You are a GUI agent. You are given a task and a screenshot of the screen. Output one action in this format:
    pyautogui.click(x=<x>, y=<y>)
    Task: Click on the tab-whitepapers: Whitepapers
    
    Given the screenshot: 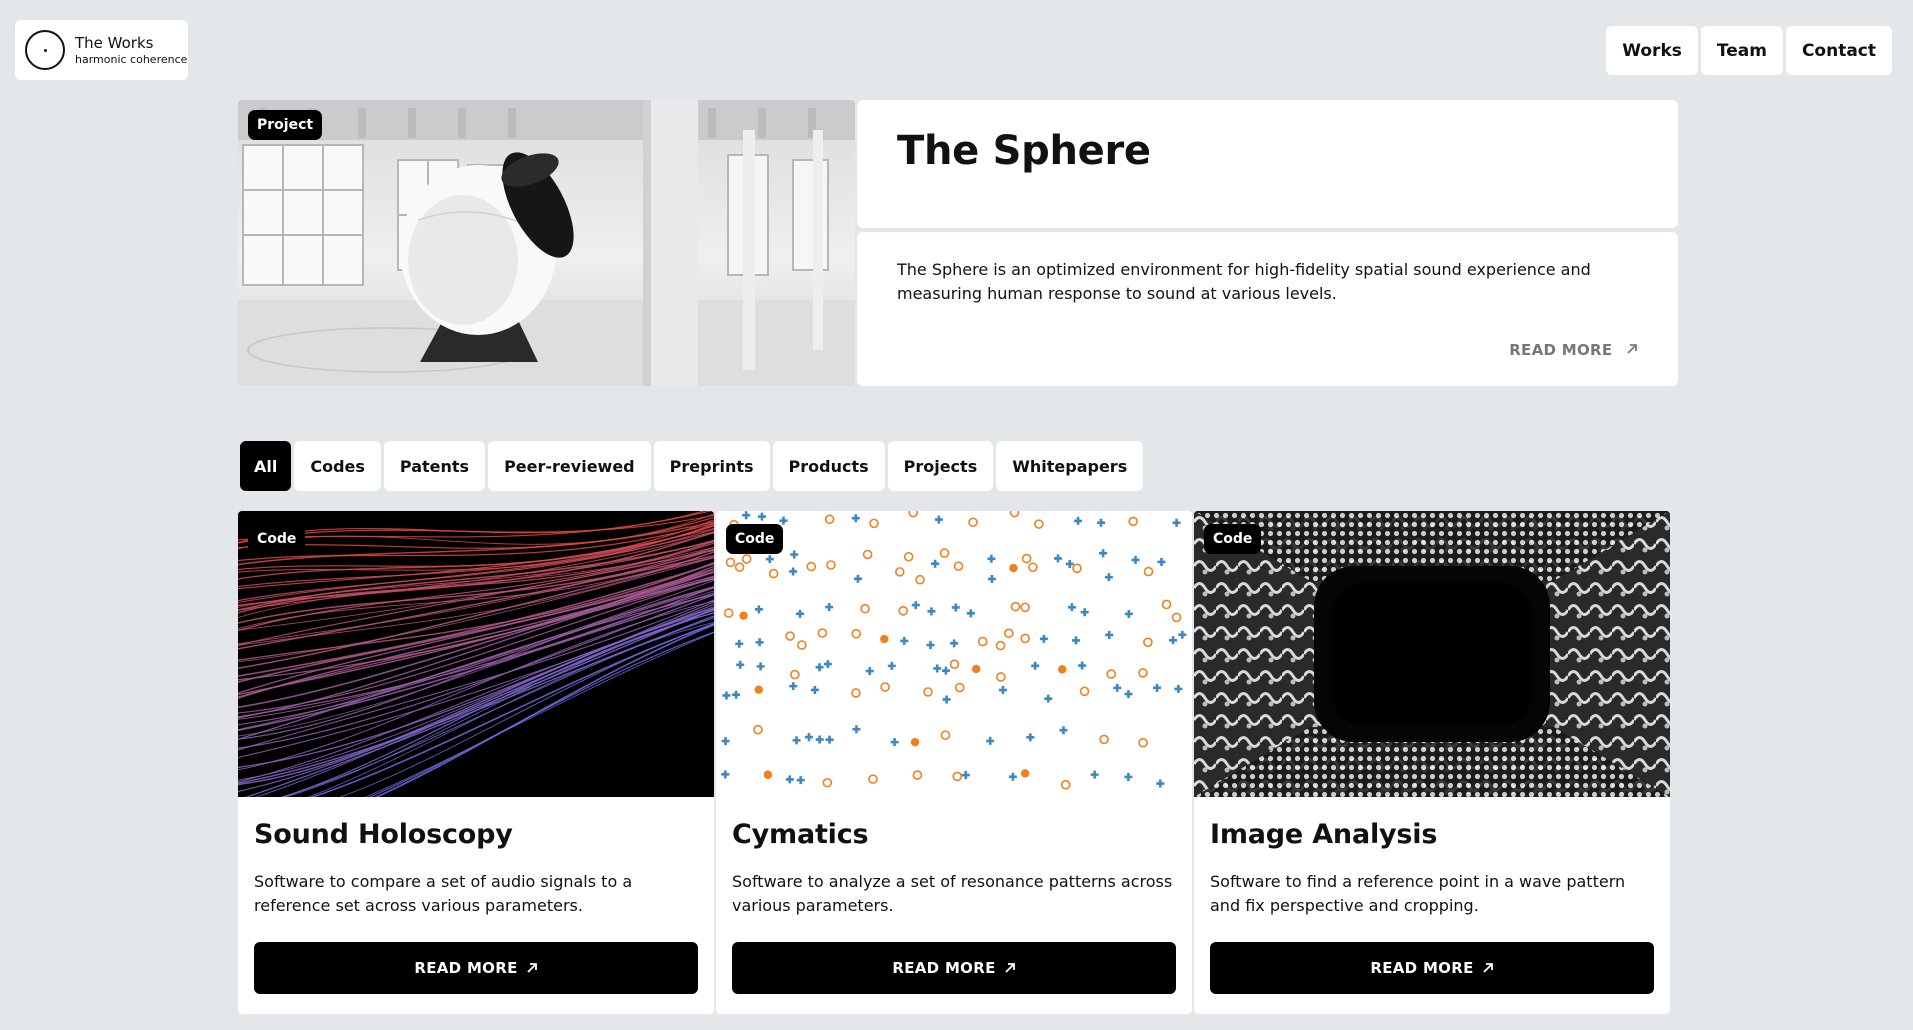 What is the action you would take?
    pyautogui.click(x=1070, y=466)
    